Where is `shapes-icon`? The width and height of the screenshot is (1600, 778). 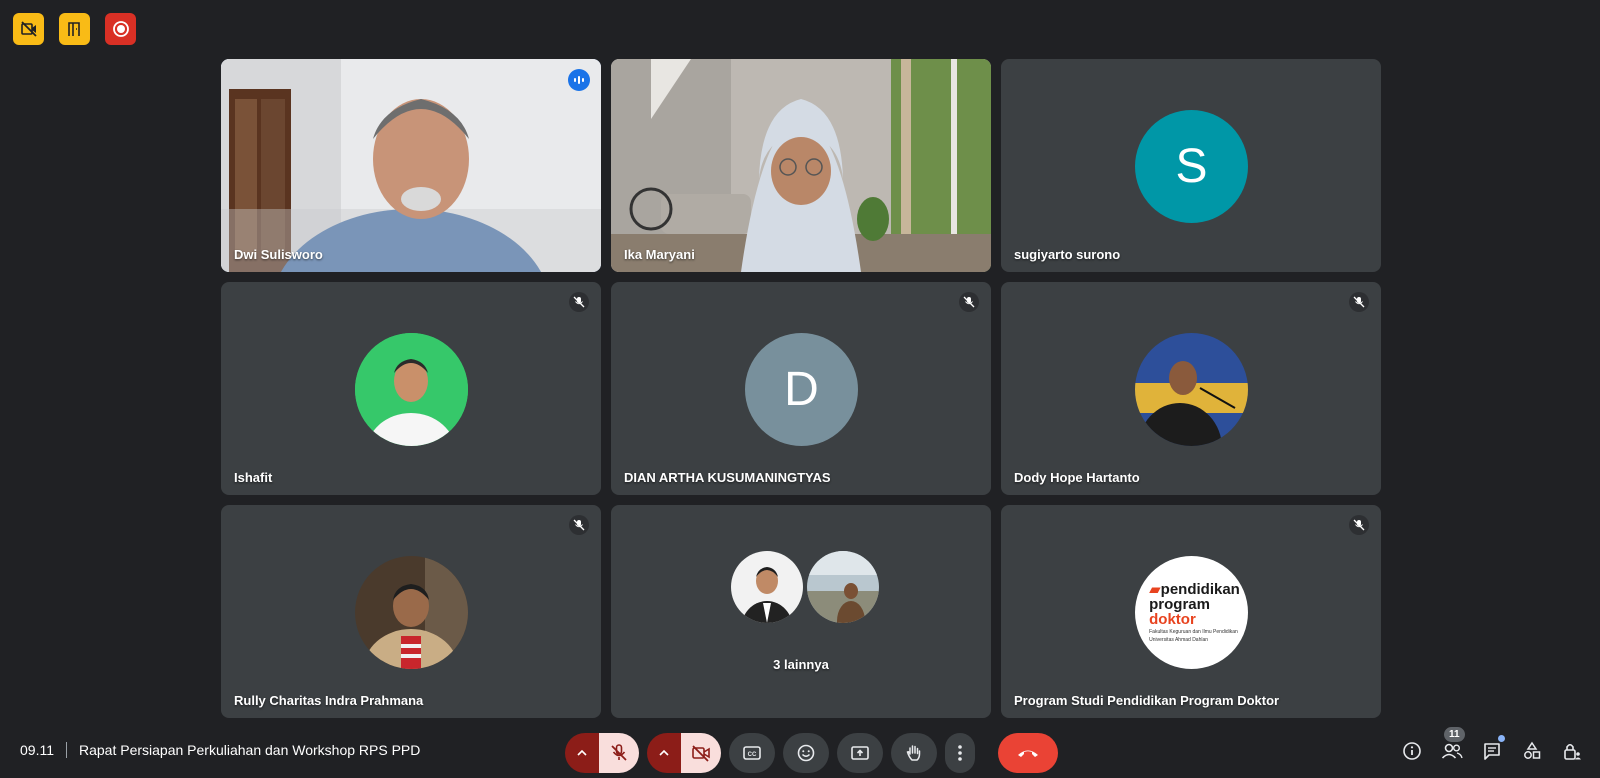 shapes-icon is located at coordinates (1532, 750).